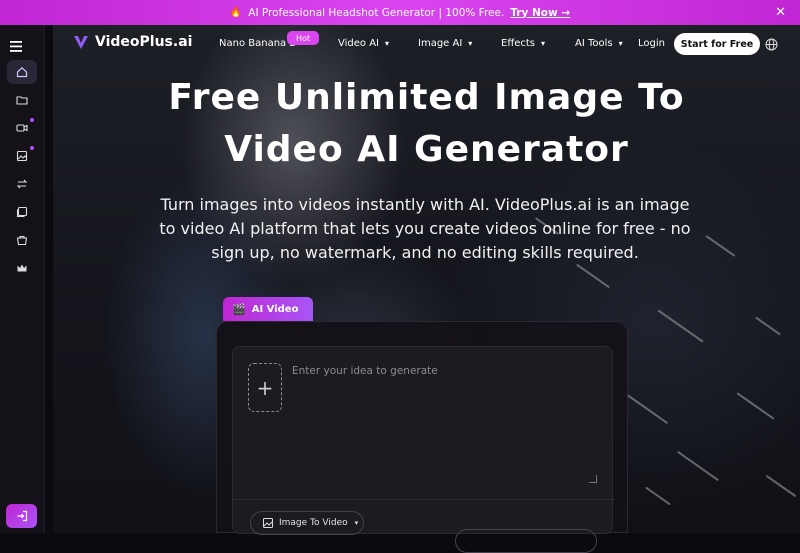  I want to click on title-line: Video AI Generator, so click(426, 149).